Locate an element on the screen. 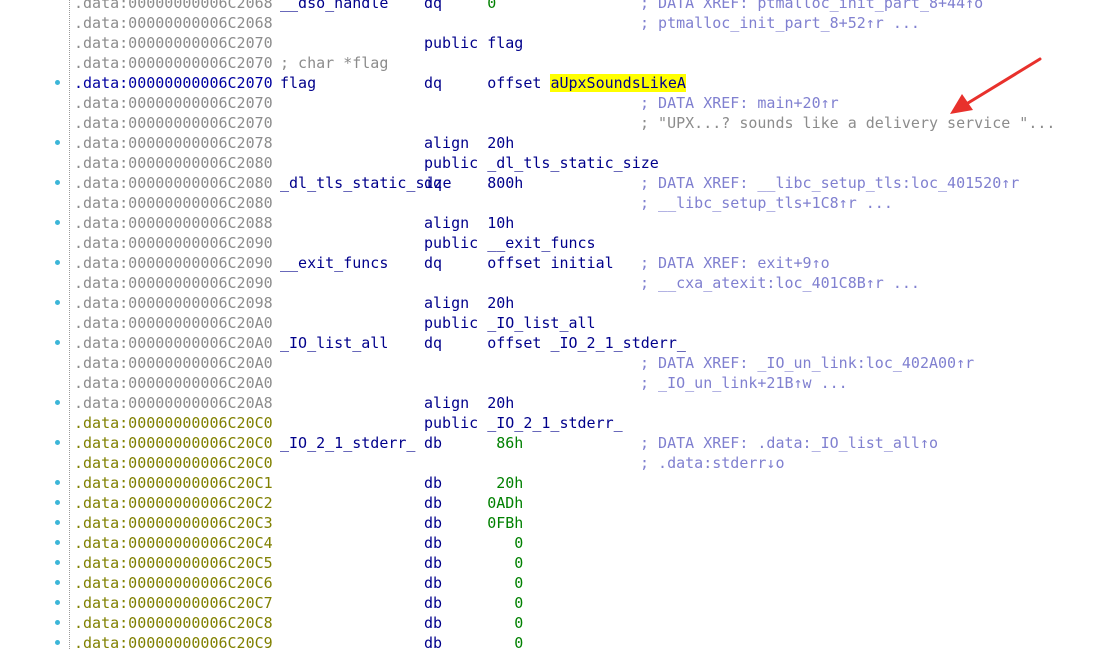 Image resolution: width=1120 pixels, height=653 pixels. address: .data:00000000006C20C3 is located at coordinates (173, 523).